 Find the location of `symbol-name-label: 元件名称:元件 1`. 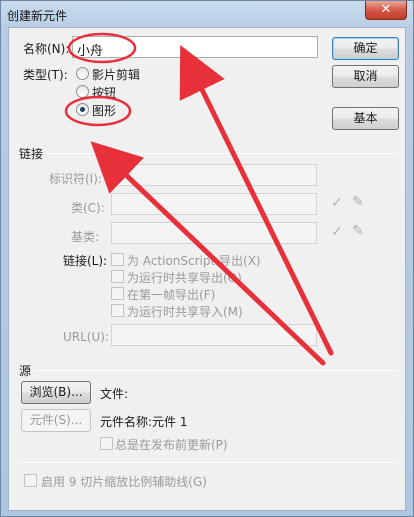

symbol-name-label: 元件名称:元件 1 is located at coordinates (144, 422).